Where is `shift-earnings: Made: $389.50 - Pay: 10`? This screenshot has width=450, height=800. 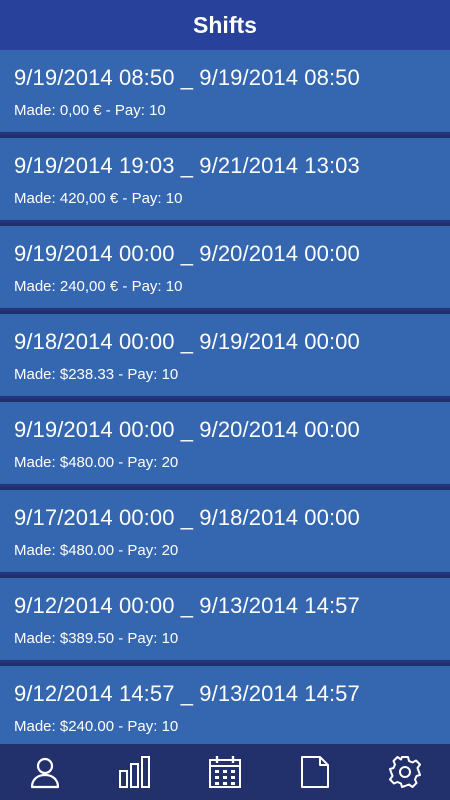
shift-earnings: Made: $389.50 - Pay: 10 is located at coordinates (96, 638).